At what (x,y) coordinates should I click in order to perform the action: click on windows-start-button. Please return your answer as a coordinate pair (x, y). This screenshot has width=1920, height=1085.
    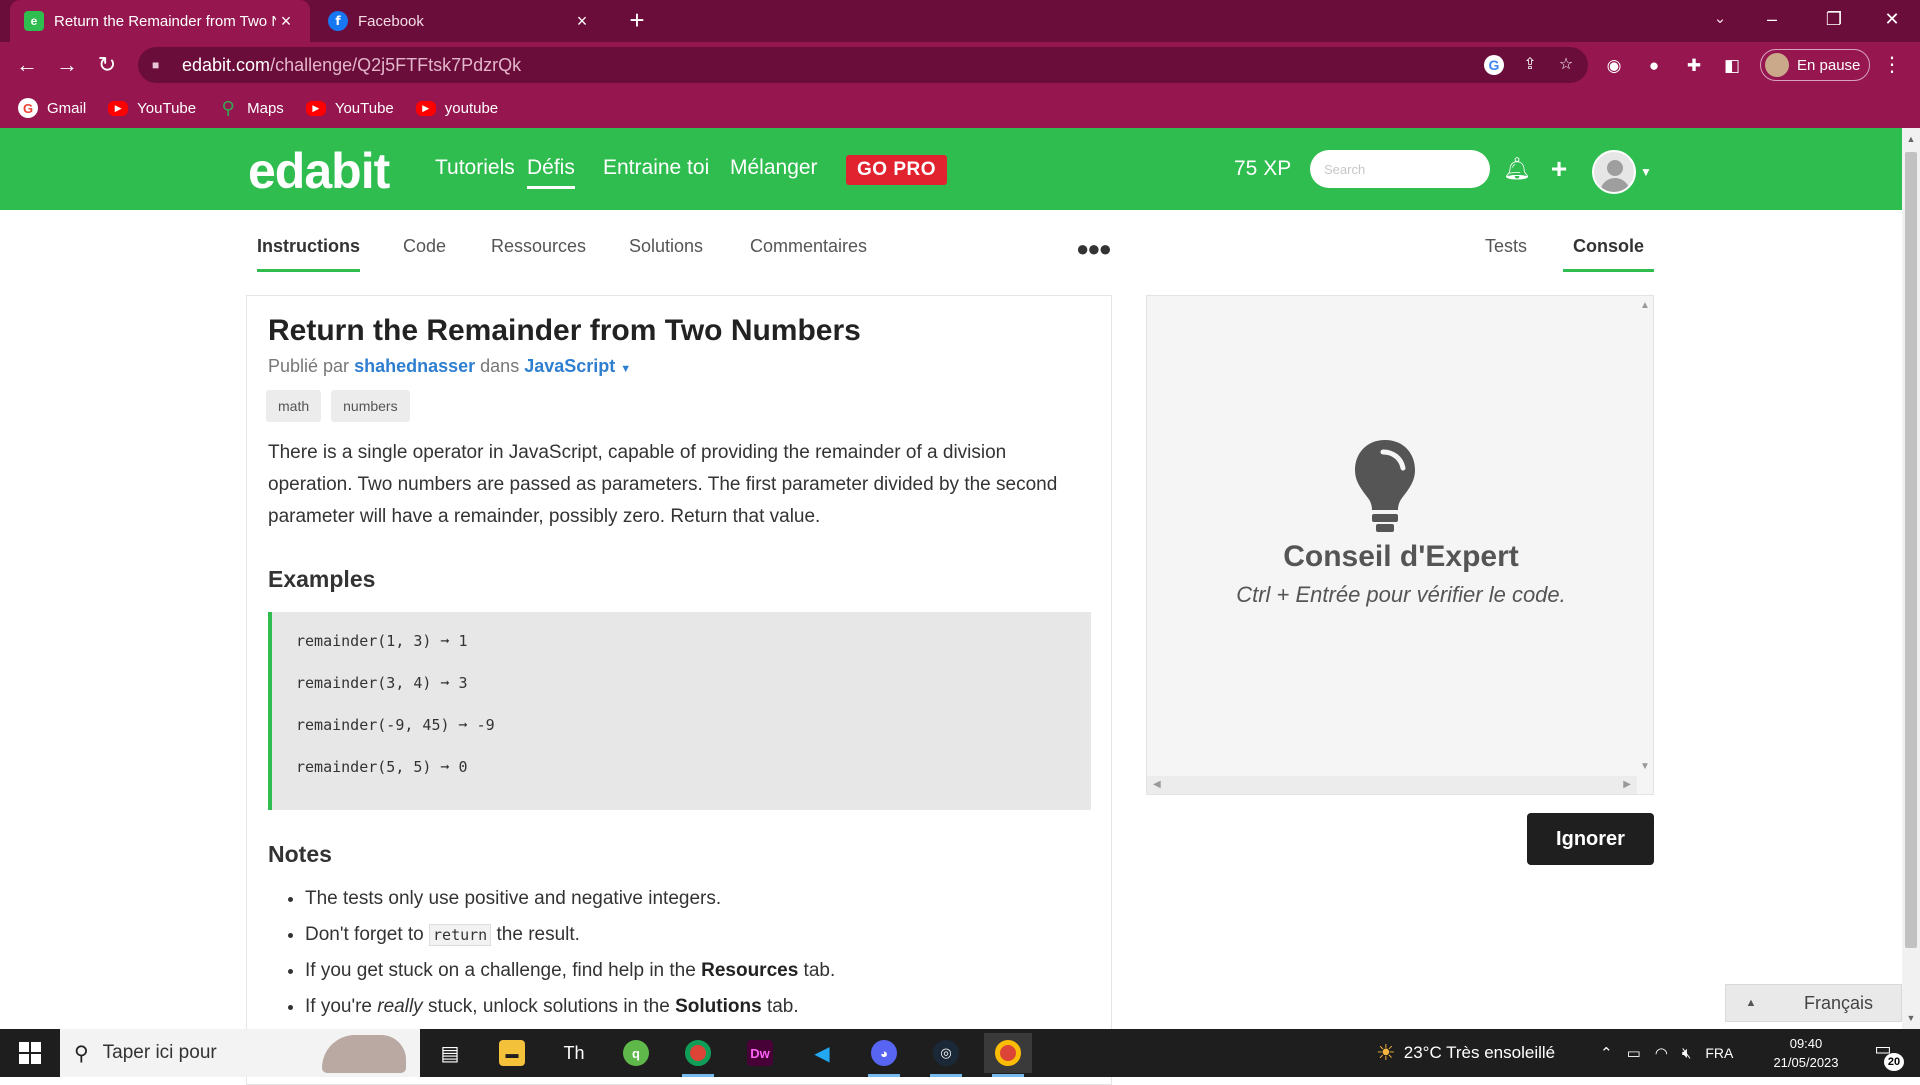
    Looking at the image, I should click on (30, 1053).